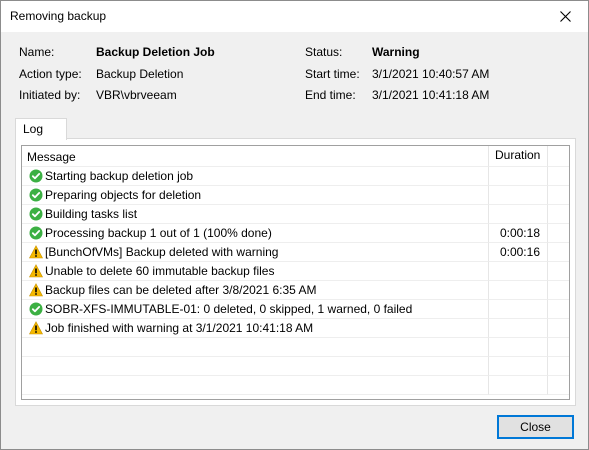 This screenshot has width=589, height=450. I want to click on log-table-header: Message Duration, so click(295, 156).